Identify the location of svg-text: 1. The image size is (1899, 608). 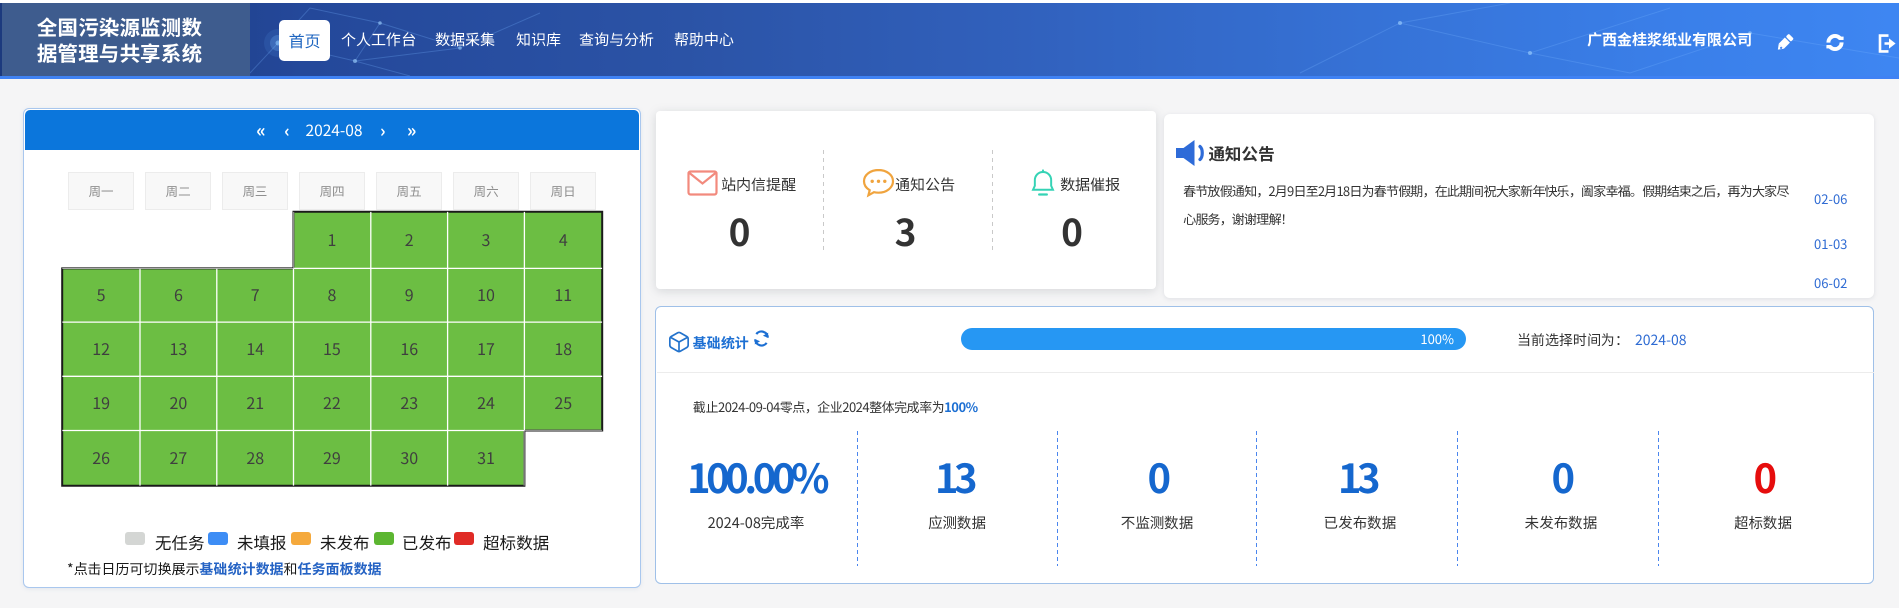
(331, 239).